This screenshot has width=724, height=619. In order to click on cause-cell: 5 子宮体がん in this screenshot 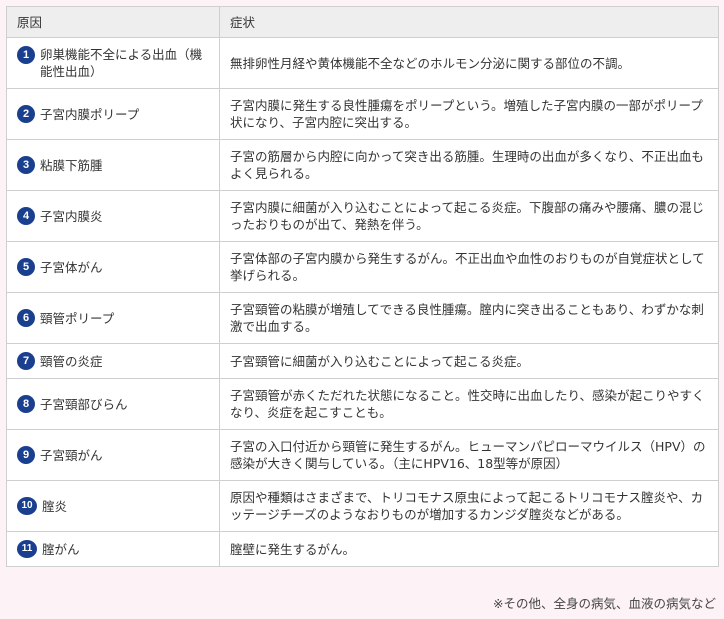, I will do `click(113, 267)`.